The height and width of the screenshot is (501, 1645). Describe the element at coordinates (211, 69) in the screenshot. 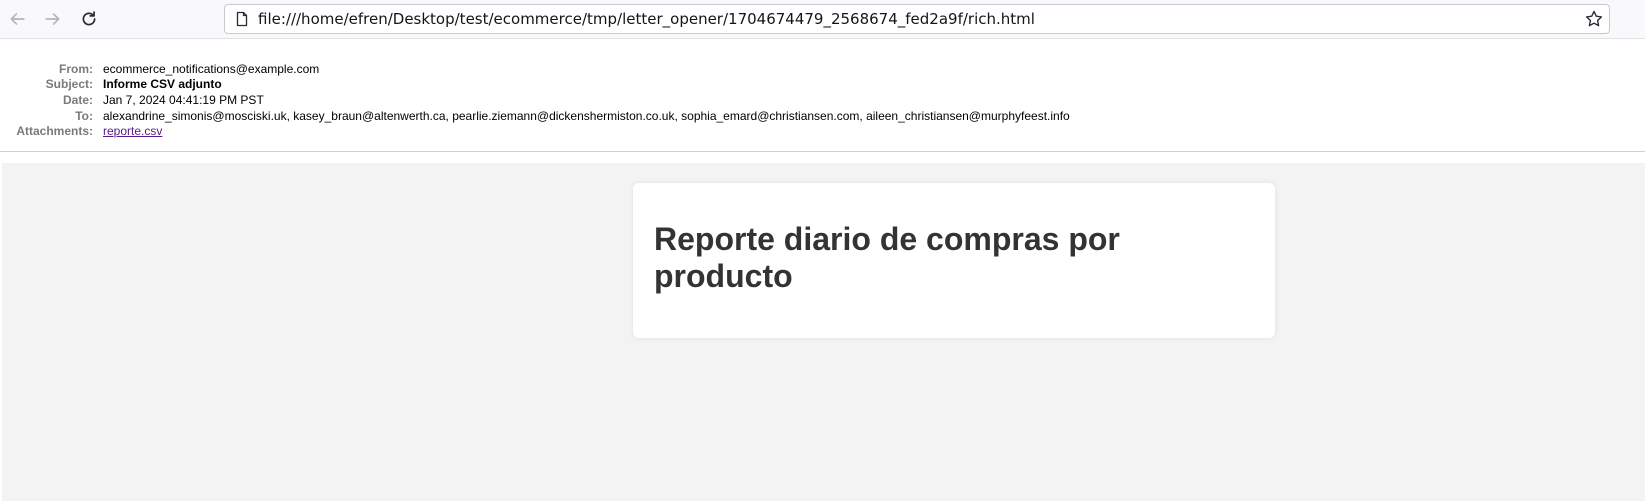

I see `from-value: ecommerce_notifications@example.com` at that location.